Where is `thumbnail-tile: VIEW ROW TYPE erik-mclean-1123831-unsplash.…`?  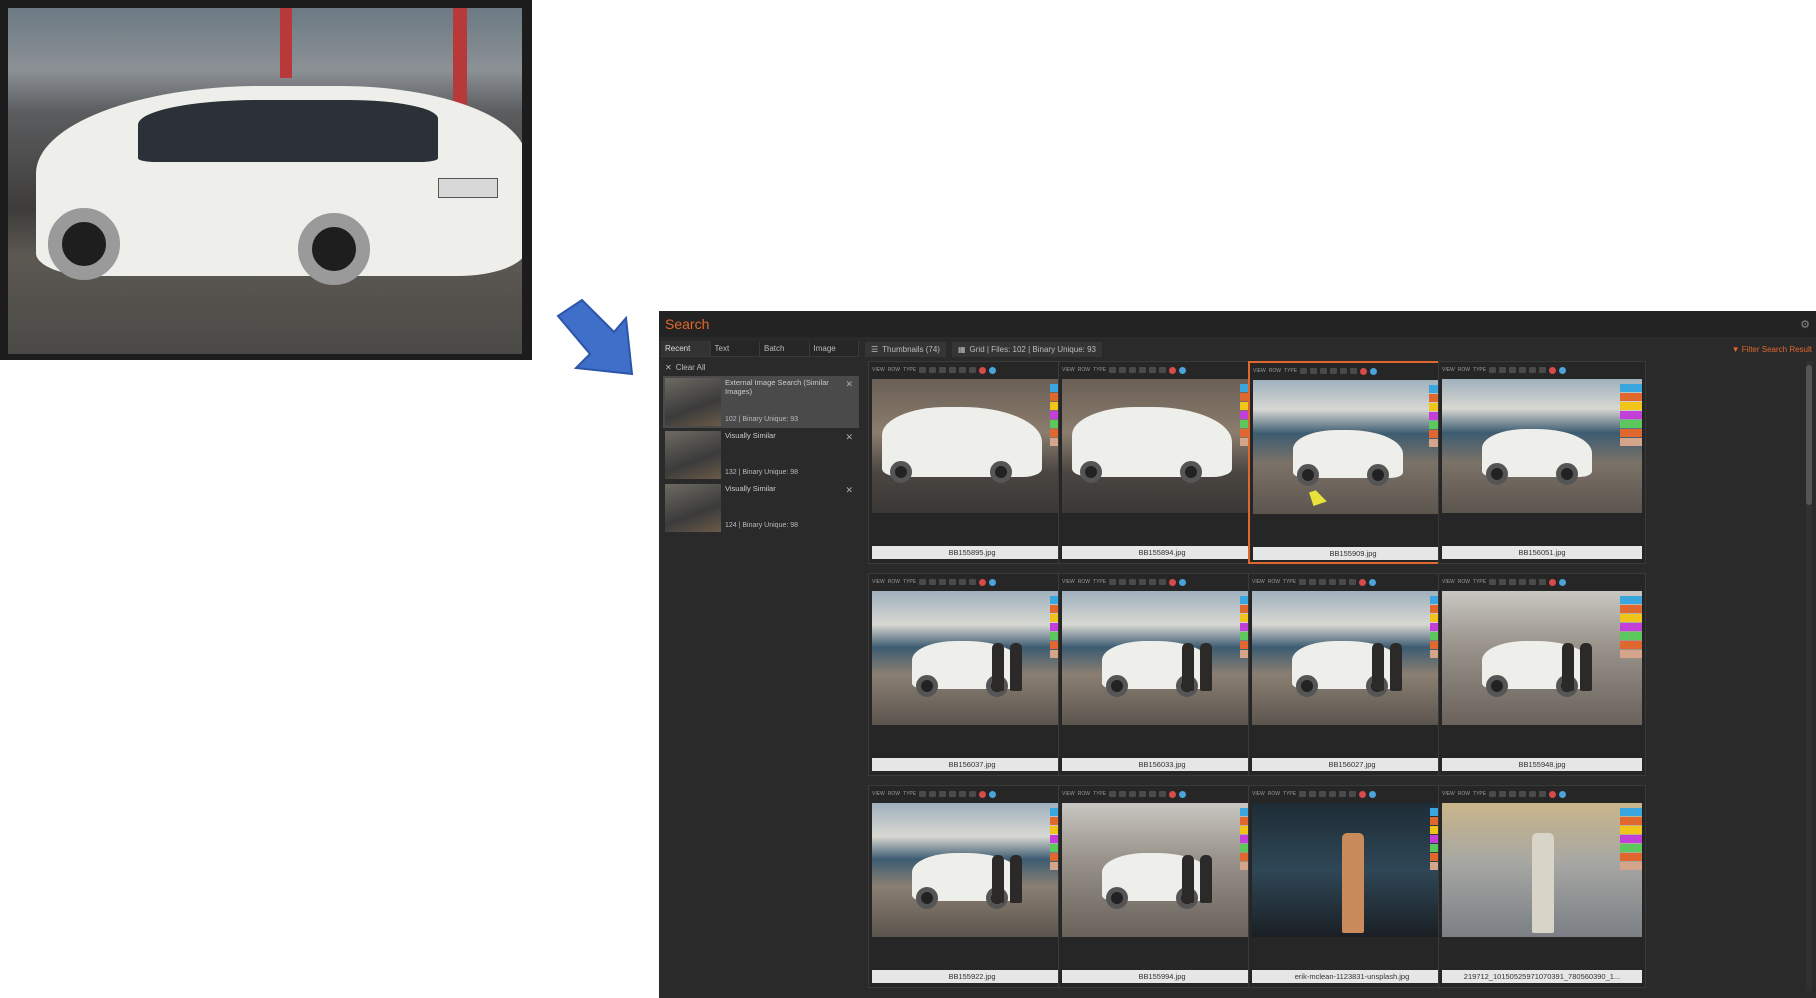 thumbnail-tile: VIEW ROW TYPE erik-mclean-1123831-unsplash.… is located at coordinates (1352, 886).